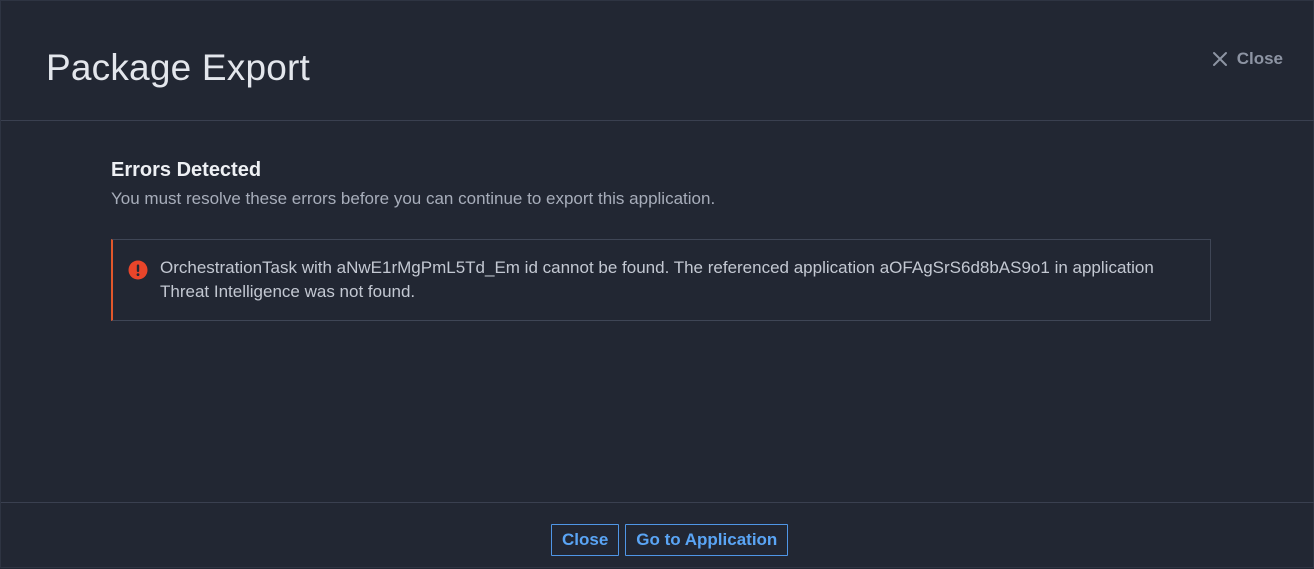 This screenshot has height=569, width=1314. I want to click on footer-buttons: Close Go to Application, so click(670, 540).